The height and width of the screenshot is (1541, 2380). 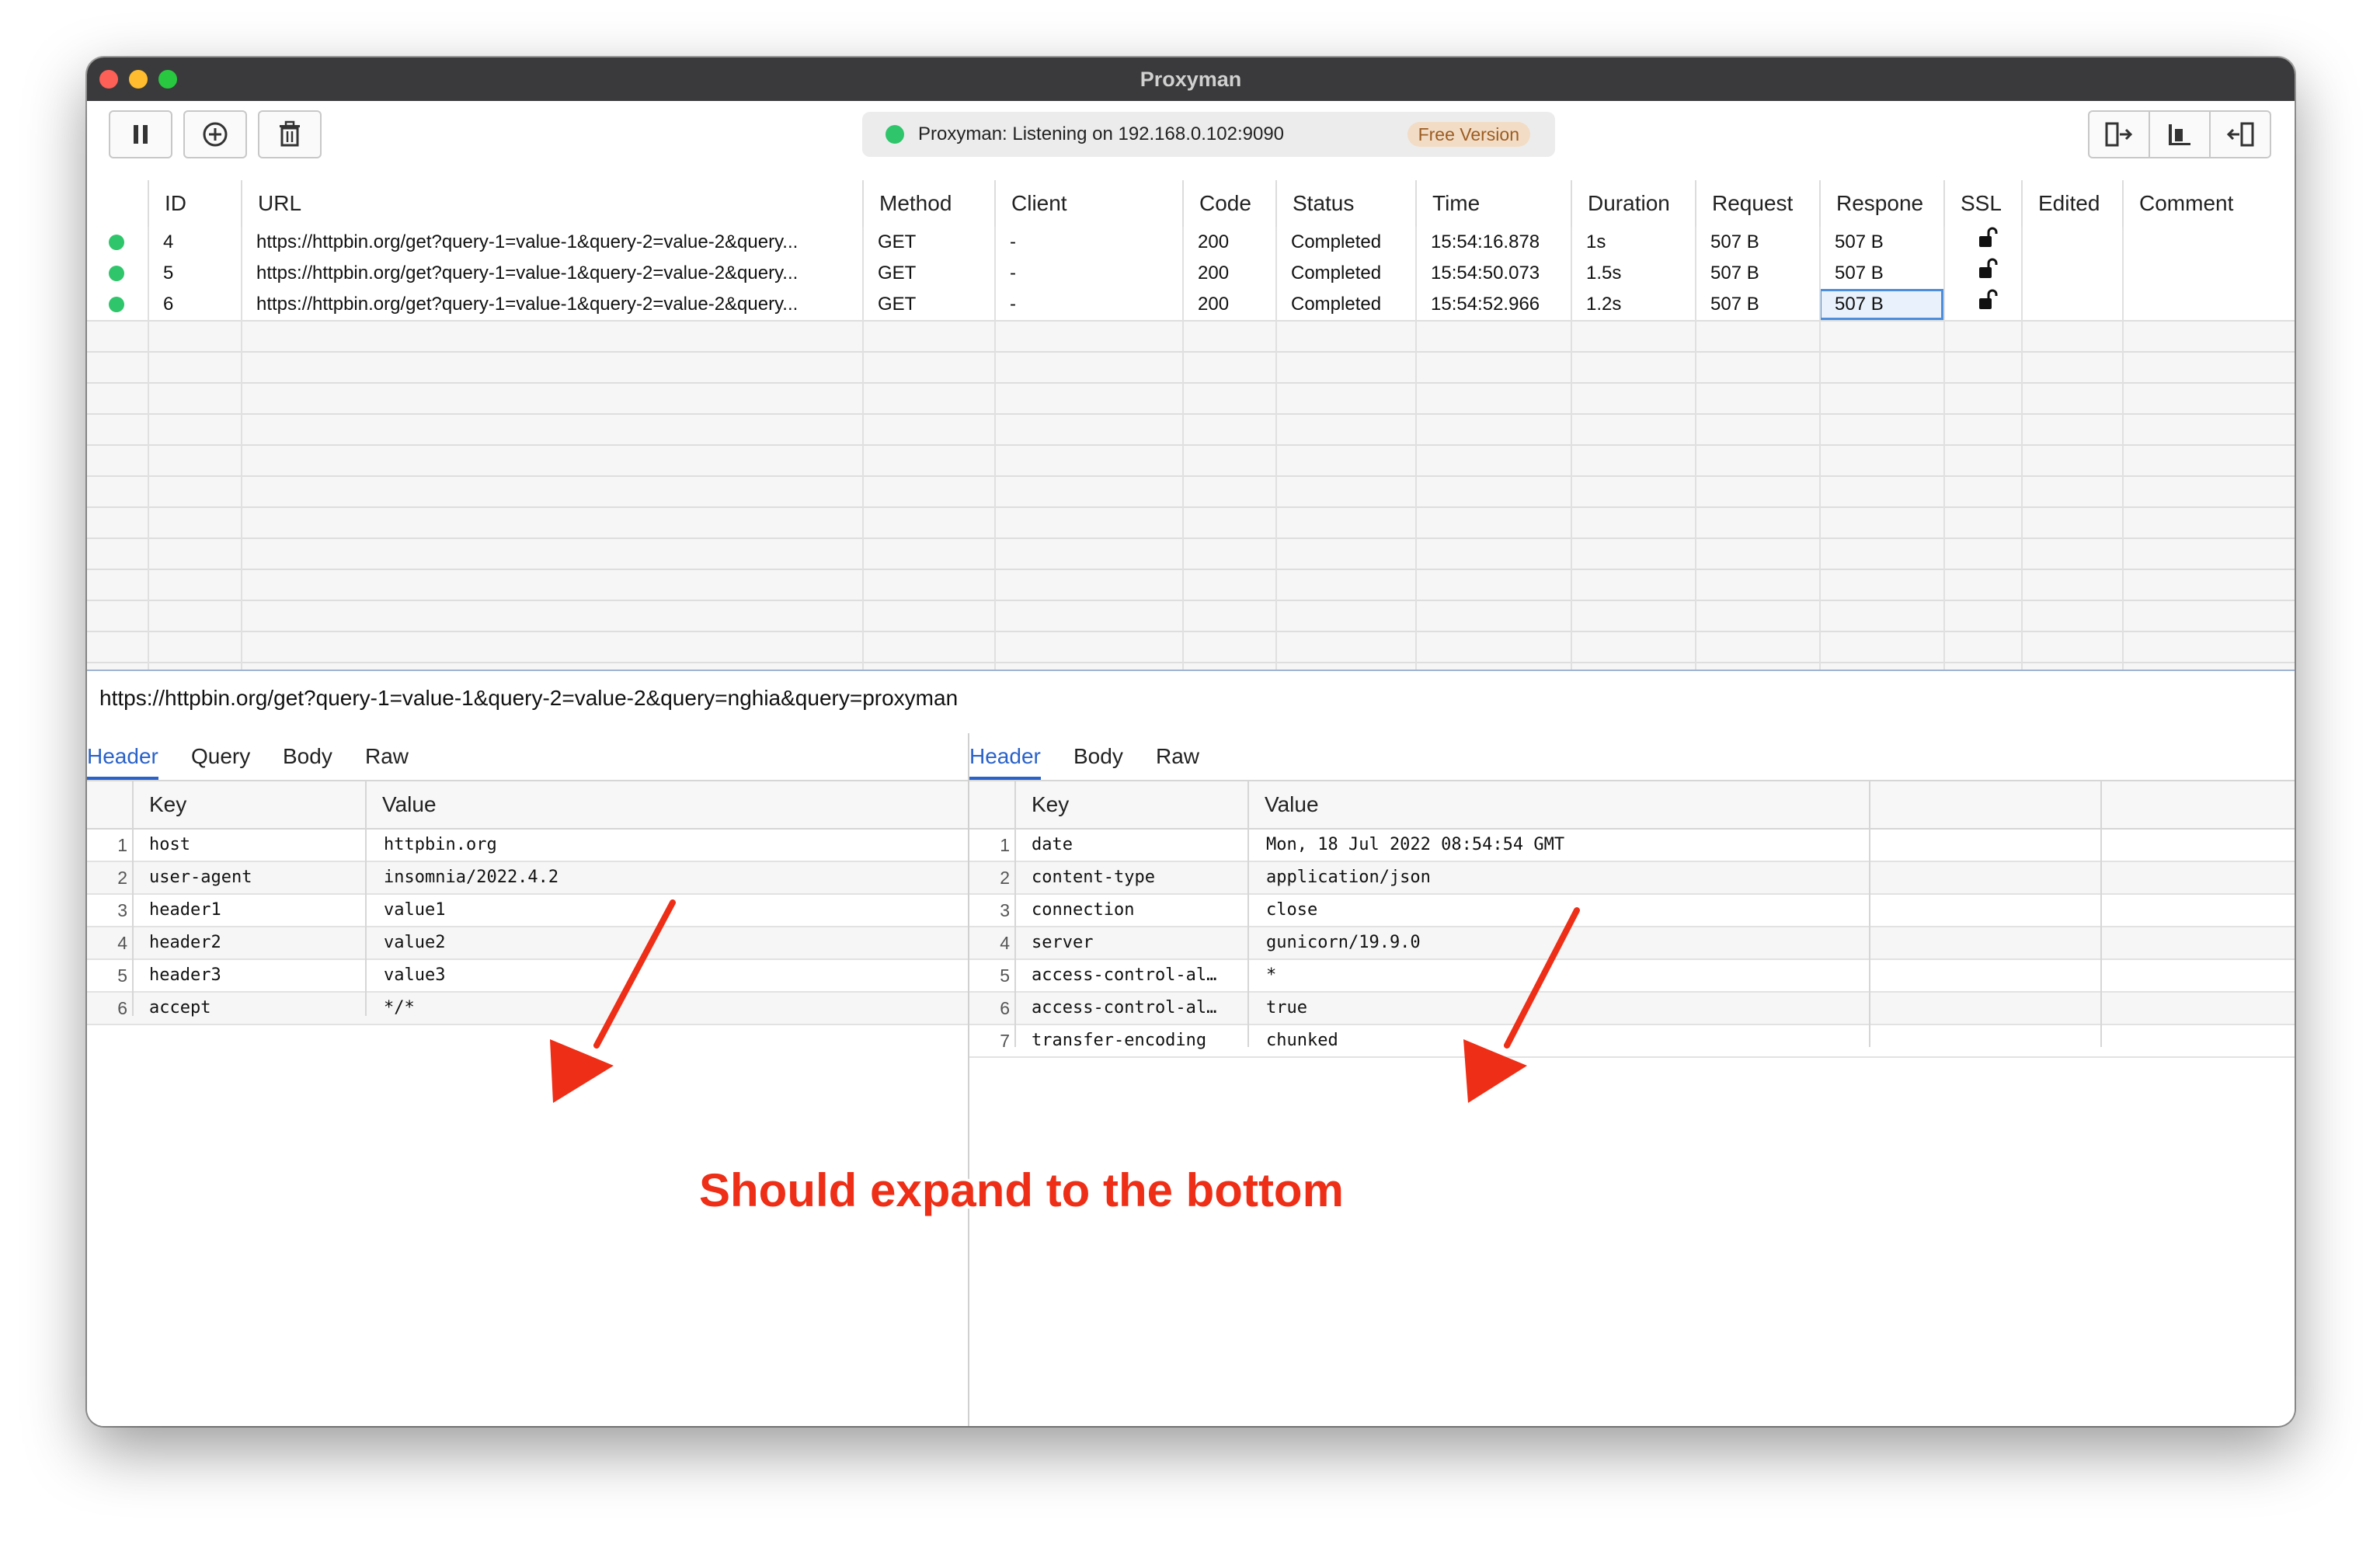 What do you see at coordinates (1757, 203) in the screenshot?
I see `column-request: Request` at bounding box center [1757, 203].